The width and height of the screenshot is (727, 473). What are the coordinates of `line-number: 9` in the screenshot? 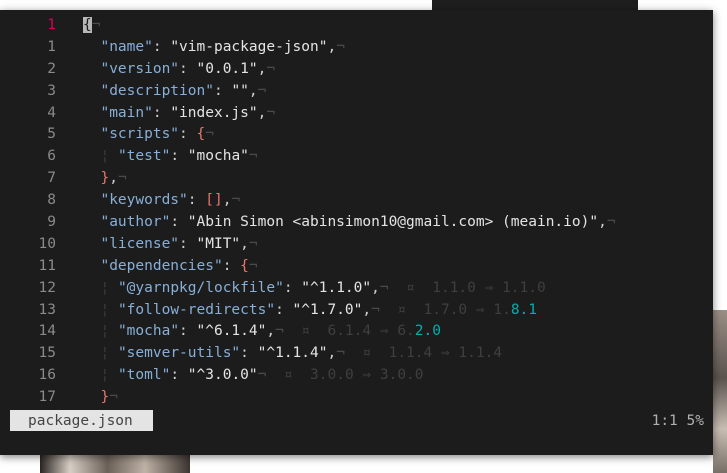 It's located at (51, 222).